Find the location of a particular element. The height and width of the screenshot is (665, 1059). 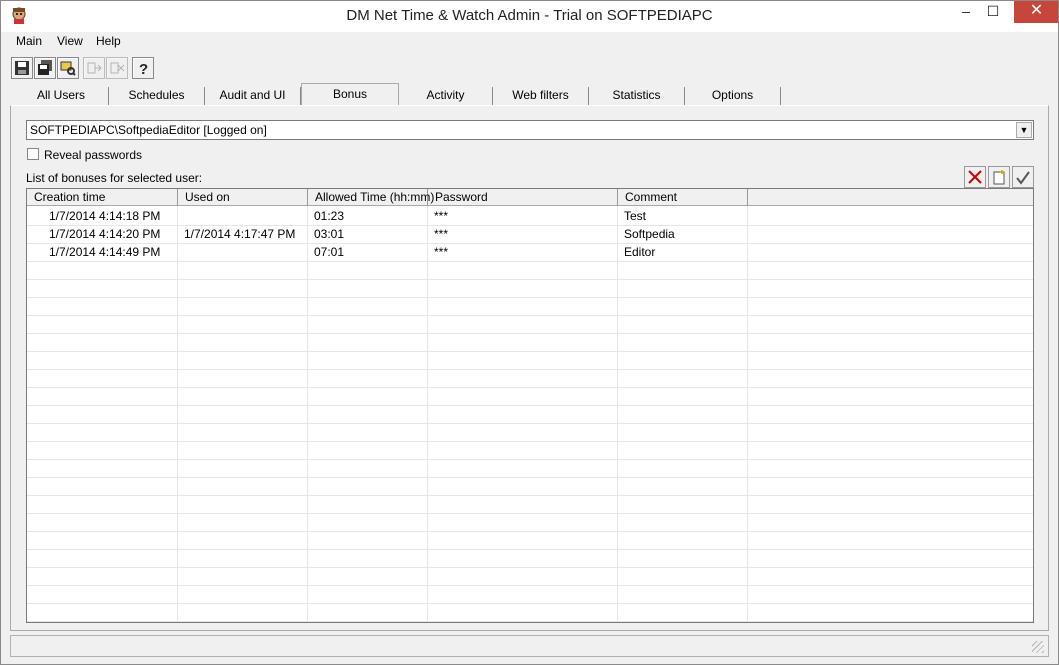

chevron-down-icon: ▼ is located at coordinates (1024, 130).